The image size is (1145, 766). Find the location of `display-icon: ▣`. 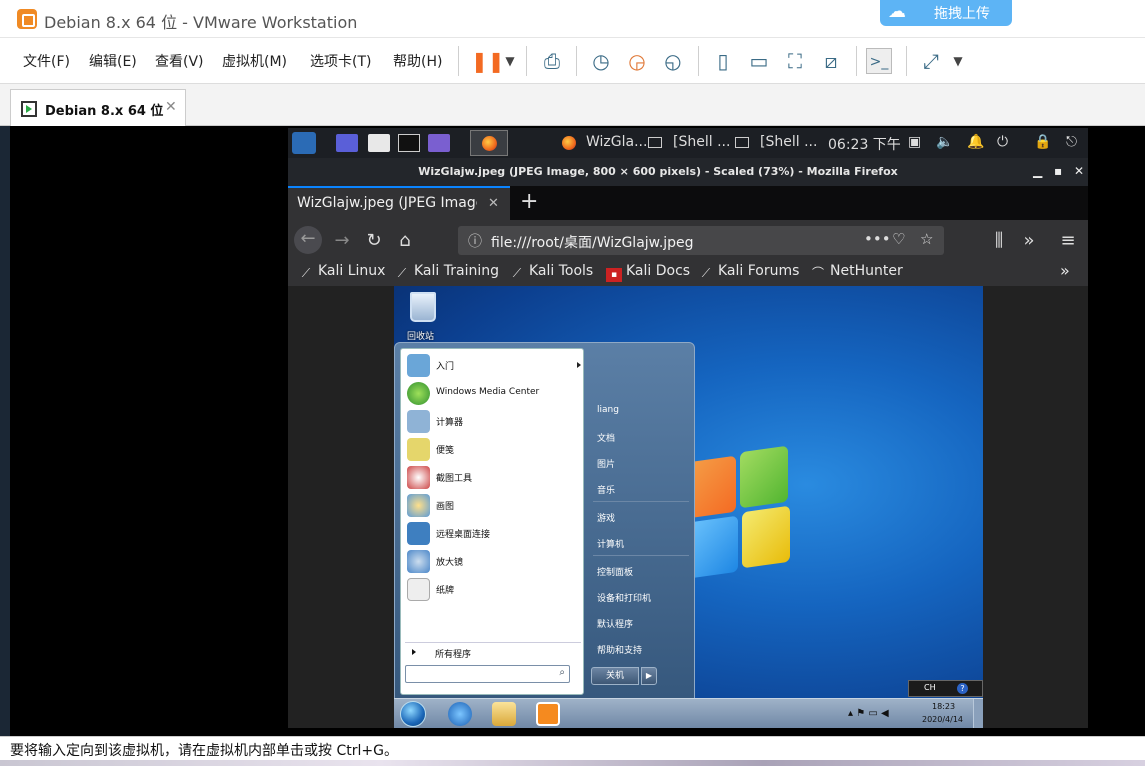

display-icon: ▣ is located at coordinates (914, 142).